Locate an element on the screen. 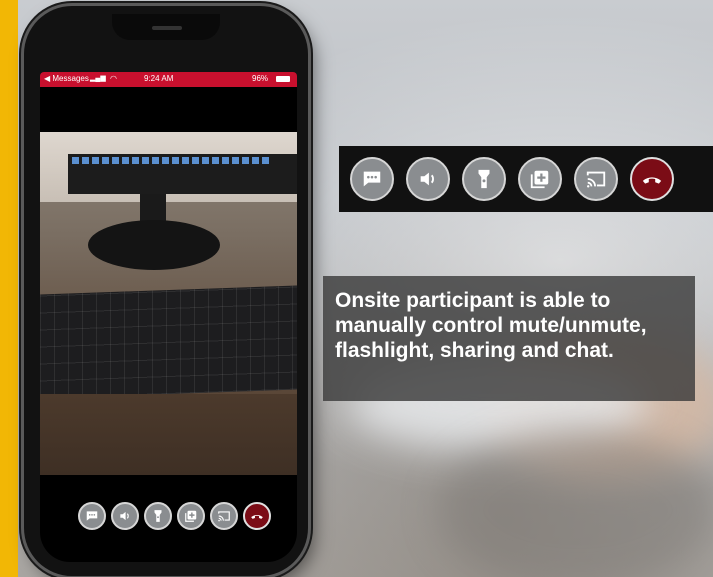 This screenshot has height=577, width=713. phone-call-controls is located at coordinates (174, 516).